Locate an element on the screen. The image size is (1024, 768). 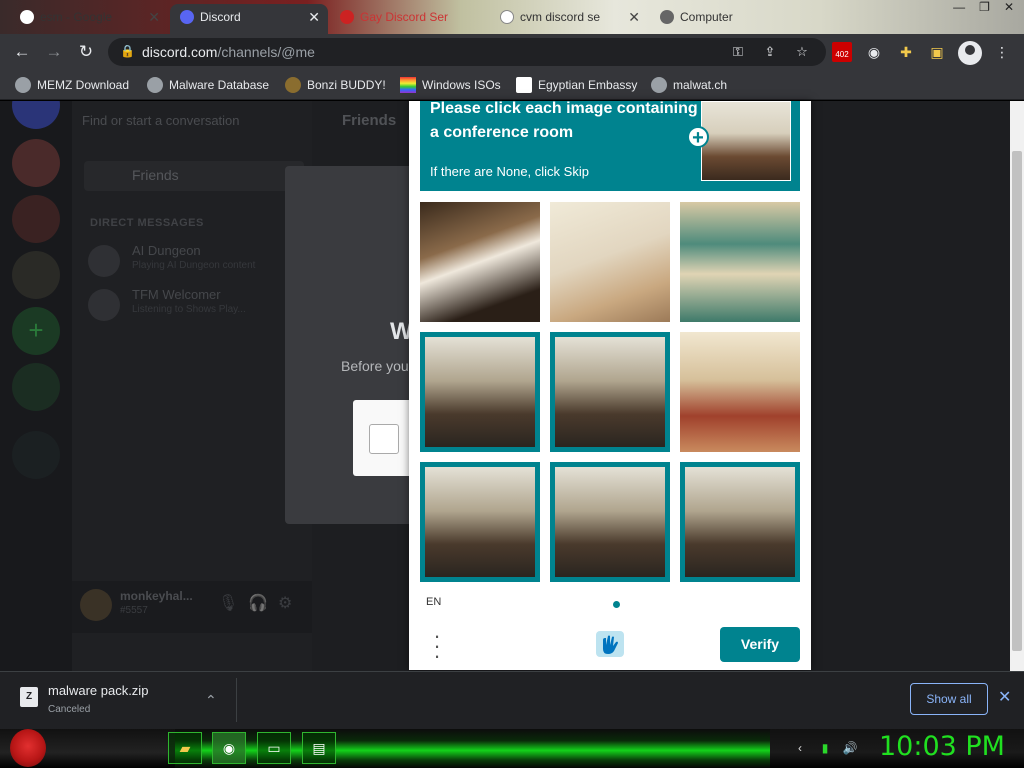
chrome-icon: ◉ is located at coordinates (229, 748).